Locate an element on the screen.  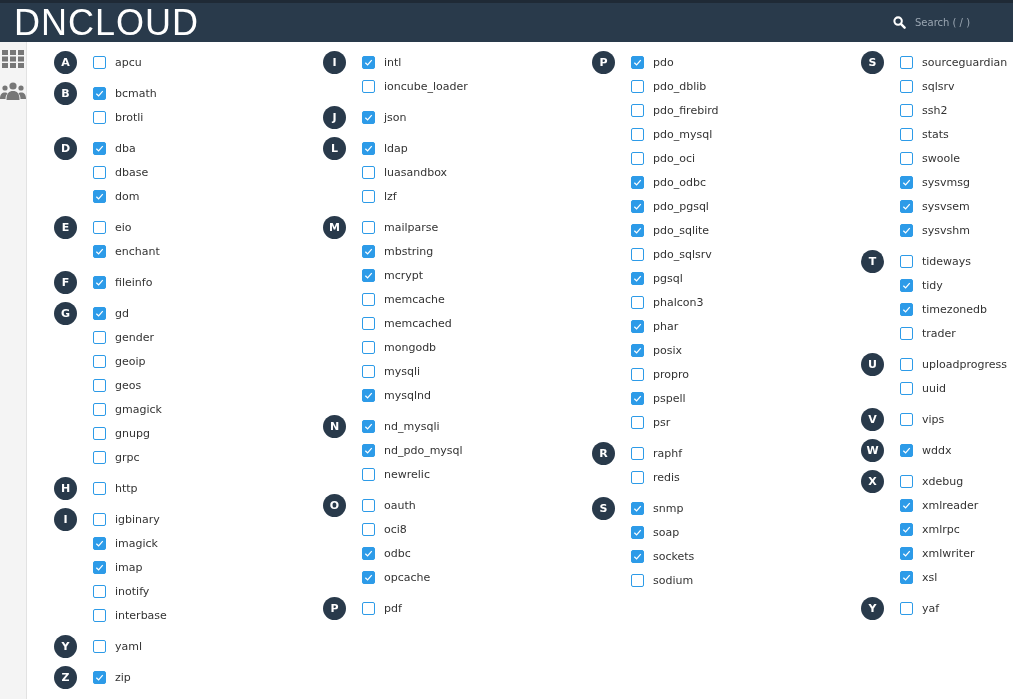
extension-label: nd_pdo_mysql is located at coordinates (423, 450).